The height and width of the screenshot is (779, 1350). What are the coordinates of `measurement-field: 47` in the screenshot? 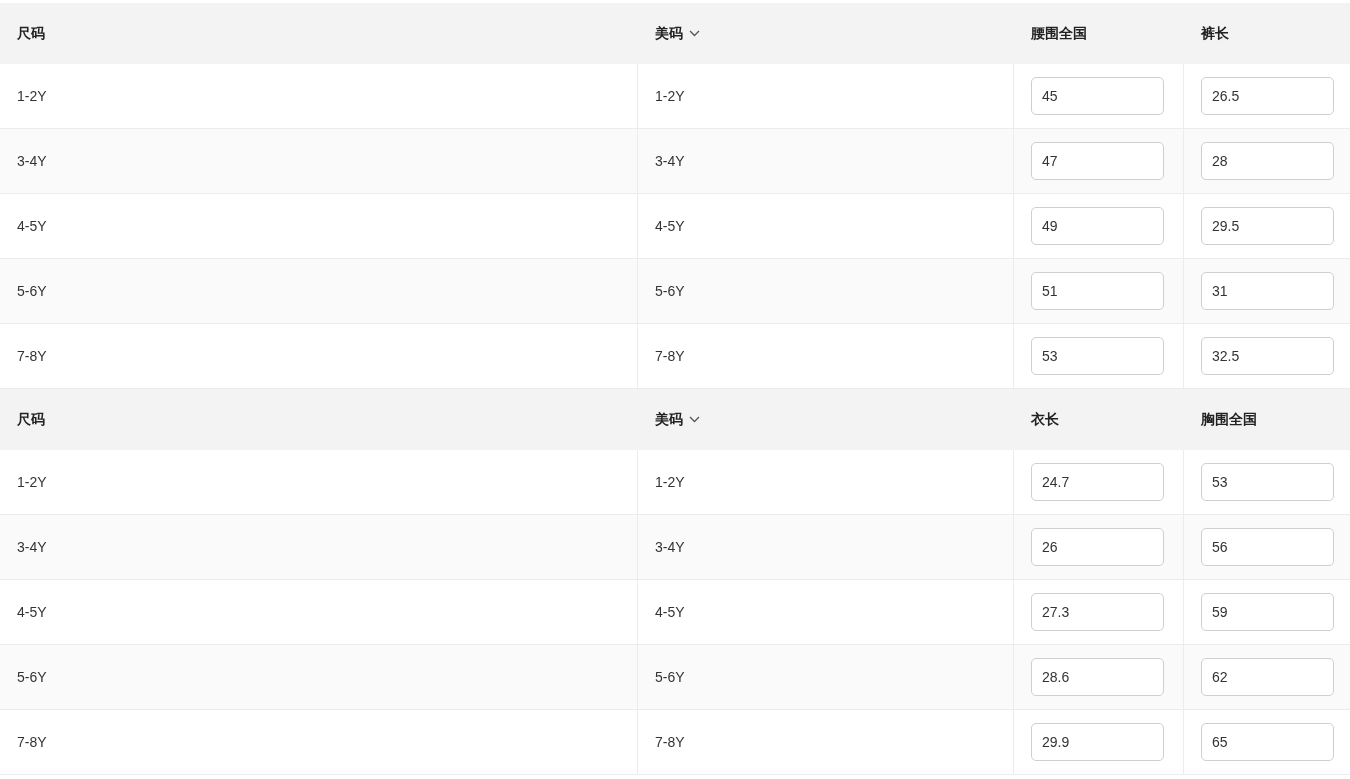 It's located at (1097, 161).